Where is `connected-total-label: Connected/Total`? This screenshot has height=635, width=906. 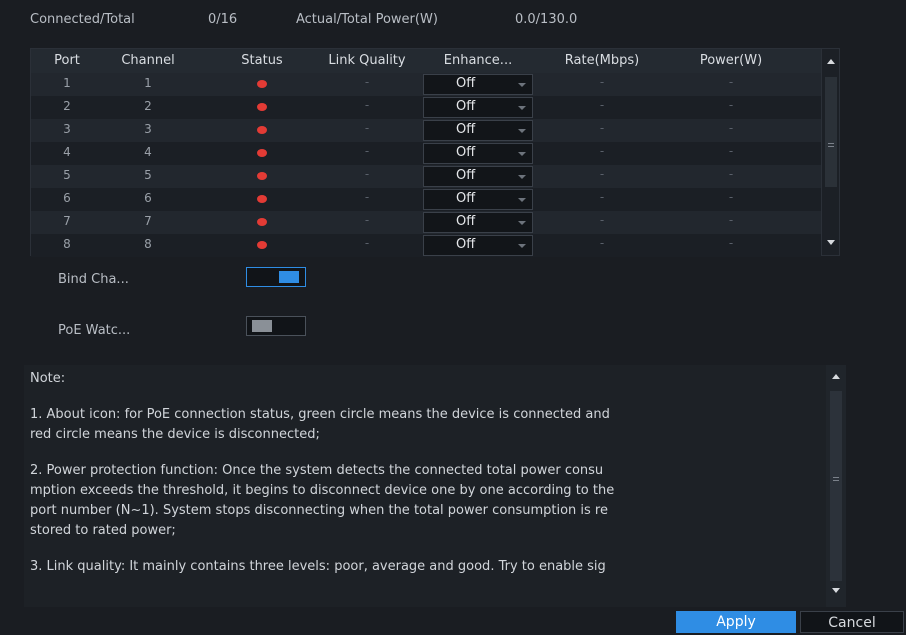 connected-total-label: Connected/Total is located at coordinates (82, 19).